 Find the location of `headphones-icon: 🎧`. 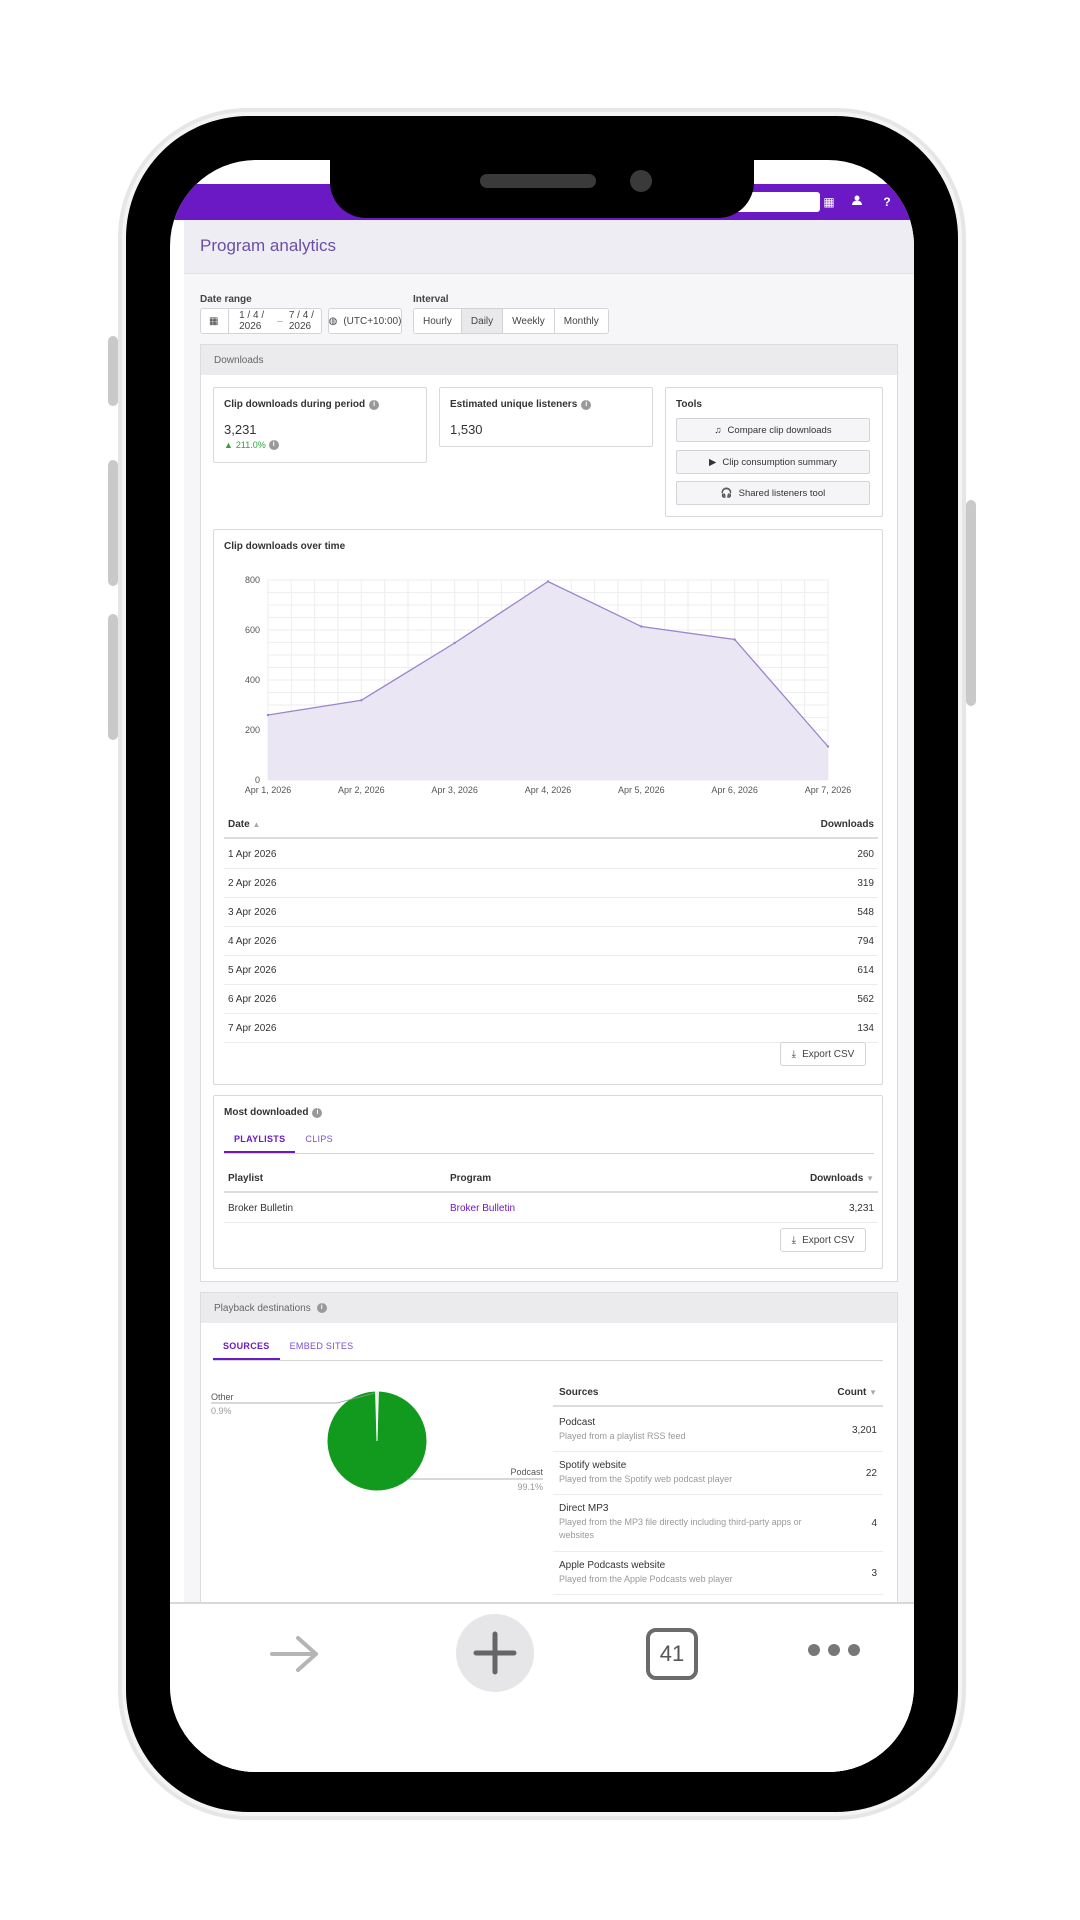

headphones-icon: 🎧 is located at coordinates (726, 493).